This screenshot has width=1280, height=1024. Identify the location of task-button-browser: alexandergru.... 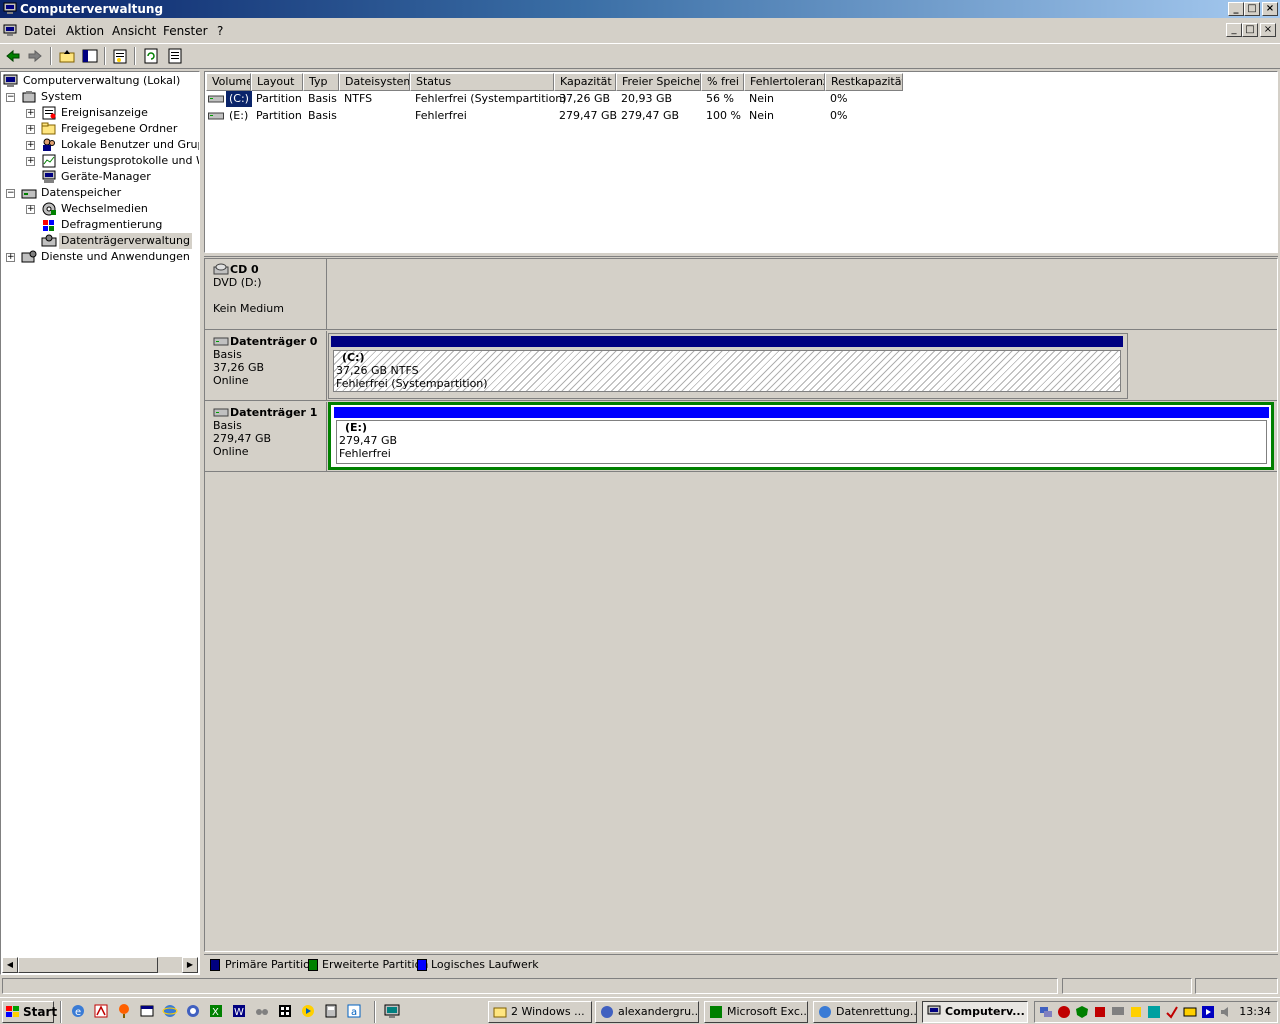
(647, 1012).